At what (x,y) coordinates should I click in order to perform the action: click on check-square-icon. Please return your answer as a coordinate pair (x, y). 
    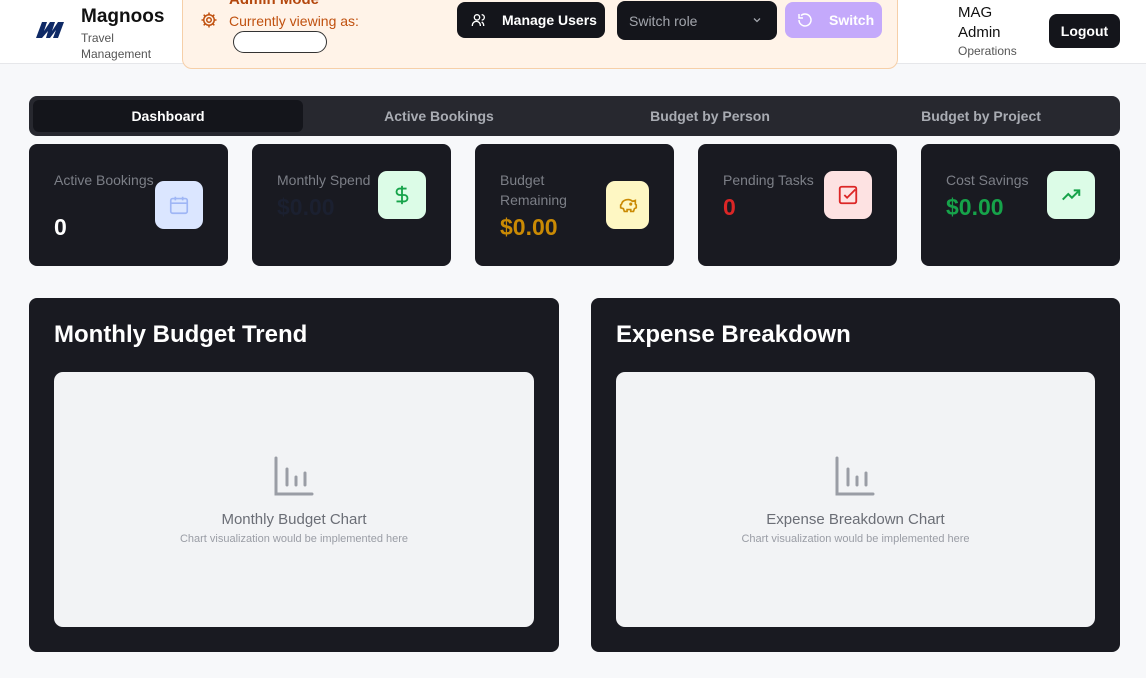
    Looking at the image, I should click on (848, 195).